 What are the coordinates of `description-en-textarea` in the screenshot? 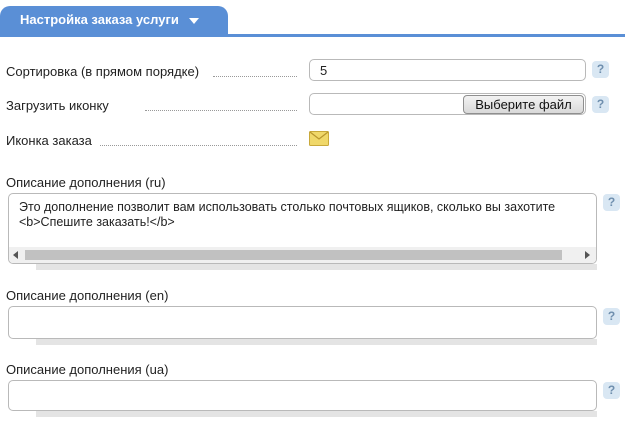 It's located at (302, 322).